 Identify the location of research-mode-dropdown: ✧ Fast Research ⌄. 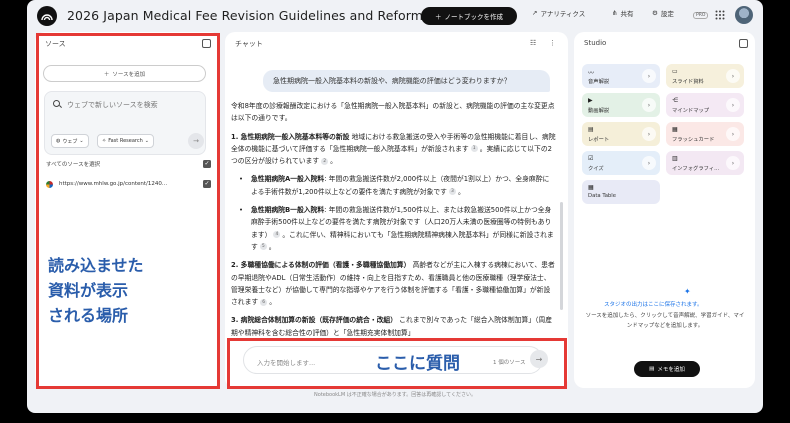
(125, 141).